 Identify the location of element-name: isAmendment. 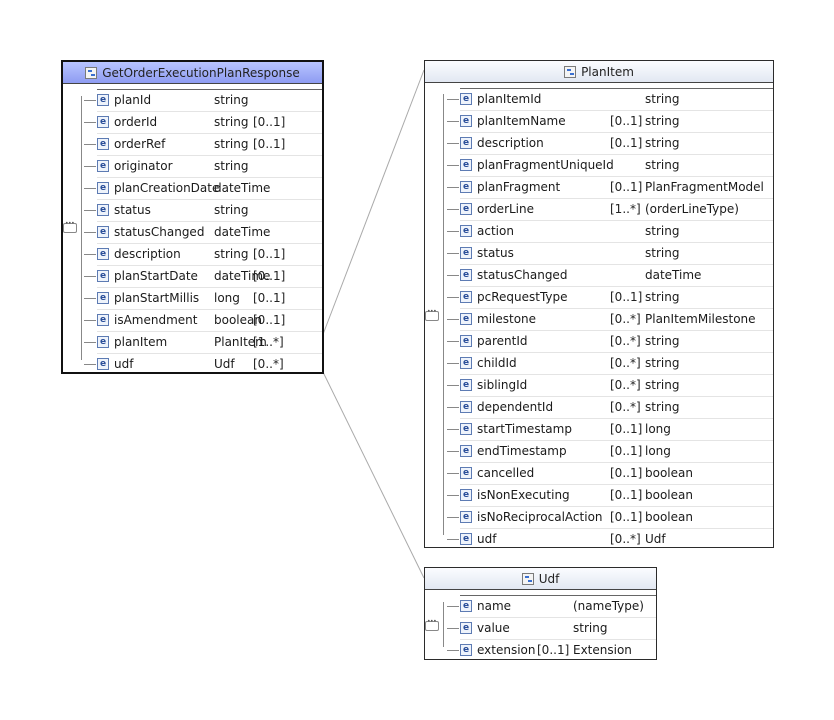
(156, 320).